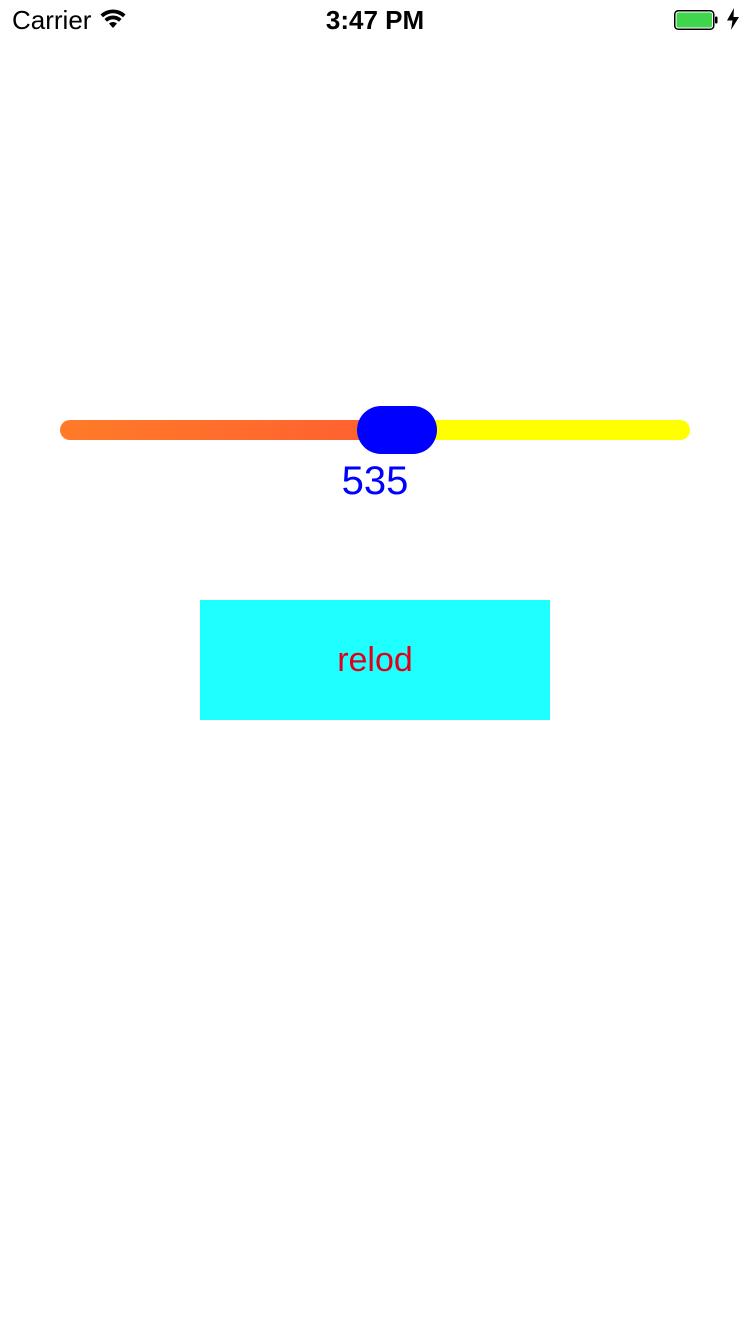 Image resolution: width=750 pixels, height=1334 pixels. I want to click on slider-thumb, so click(397, 430).